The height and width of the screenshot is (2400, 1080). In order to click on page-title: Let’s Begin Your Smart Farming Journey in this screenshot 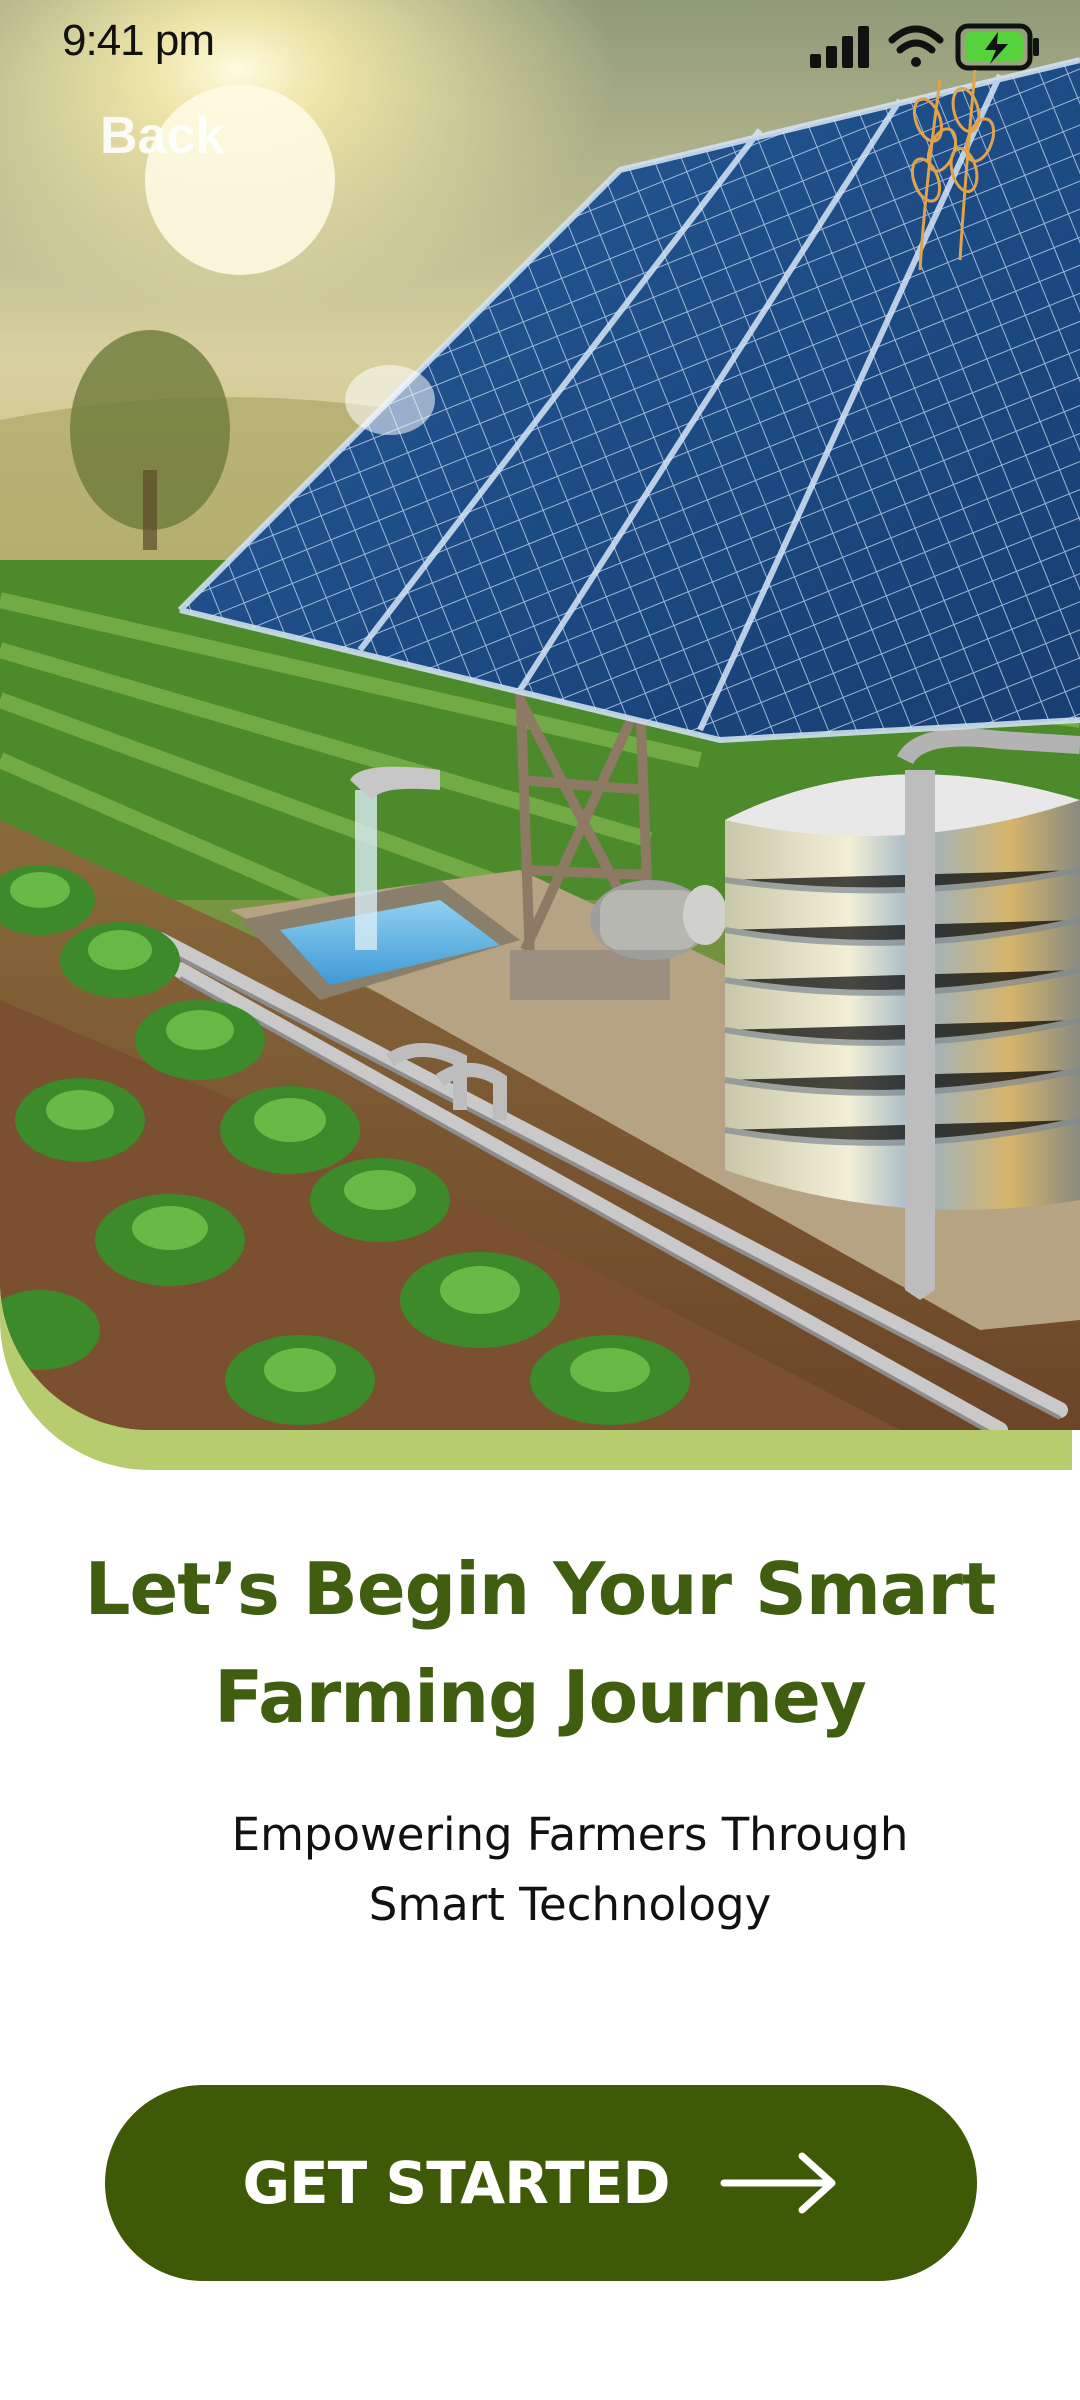, I will do `click(540, 1643)`.